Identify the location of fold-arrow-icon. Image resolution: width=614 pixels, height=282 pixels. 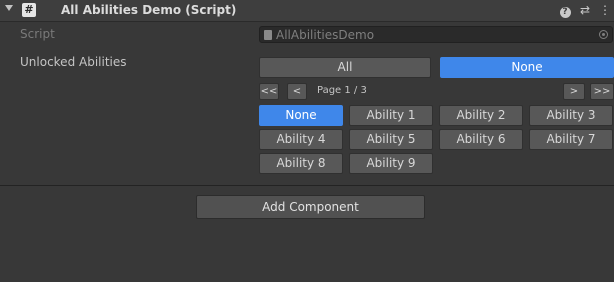
(9, 8).